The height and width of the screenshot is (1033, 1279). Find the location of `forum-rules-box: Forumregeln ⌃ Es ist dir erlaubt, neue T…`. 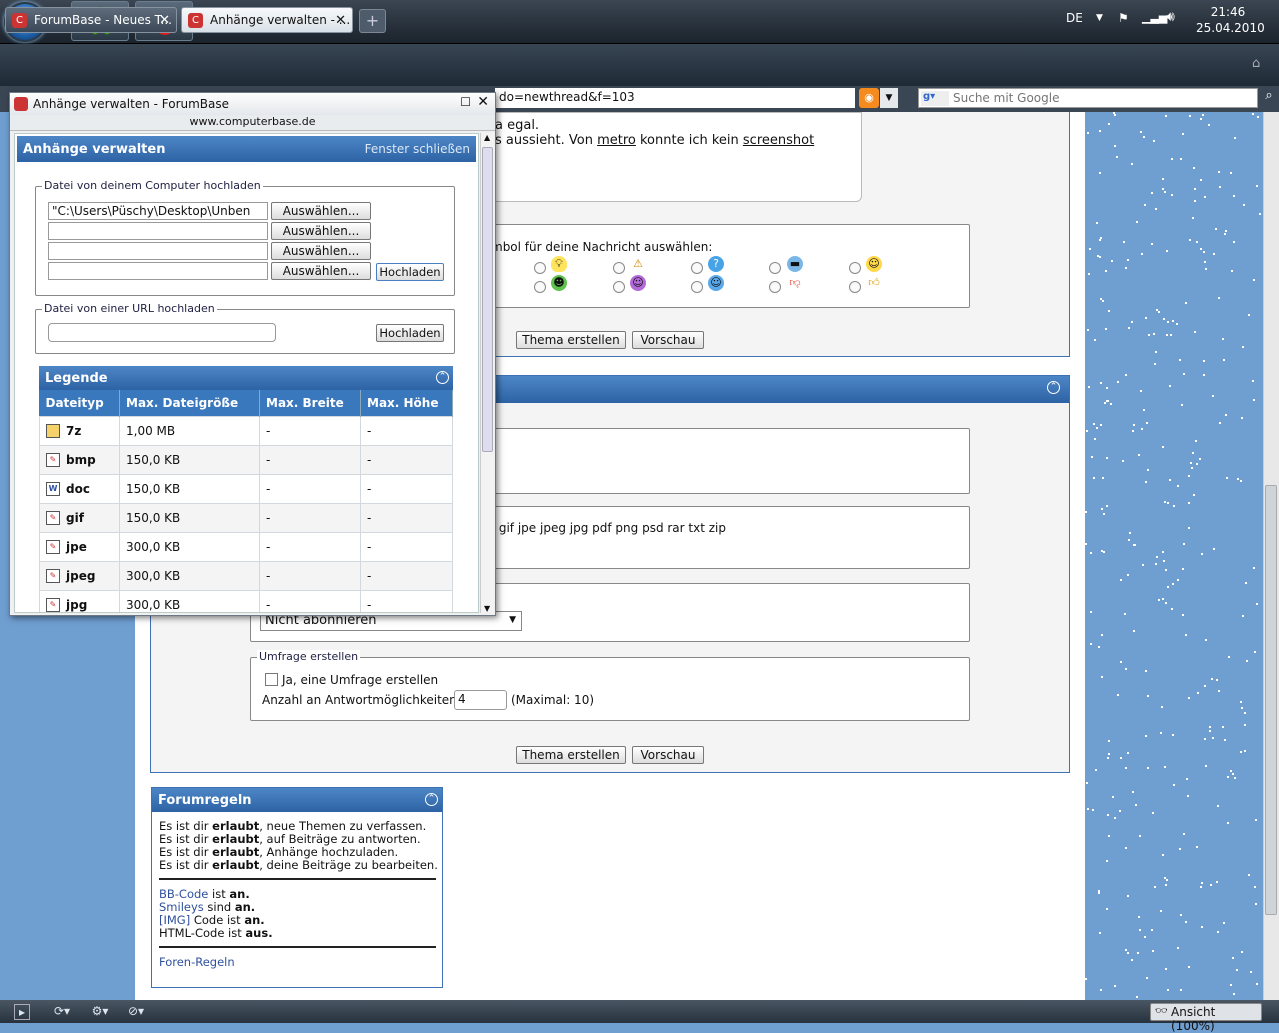

forum-rules-box: Forumregeln ⌃ Es ist dir erlaubt, neue T… is located at coordinates (297, 887).